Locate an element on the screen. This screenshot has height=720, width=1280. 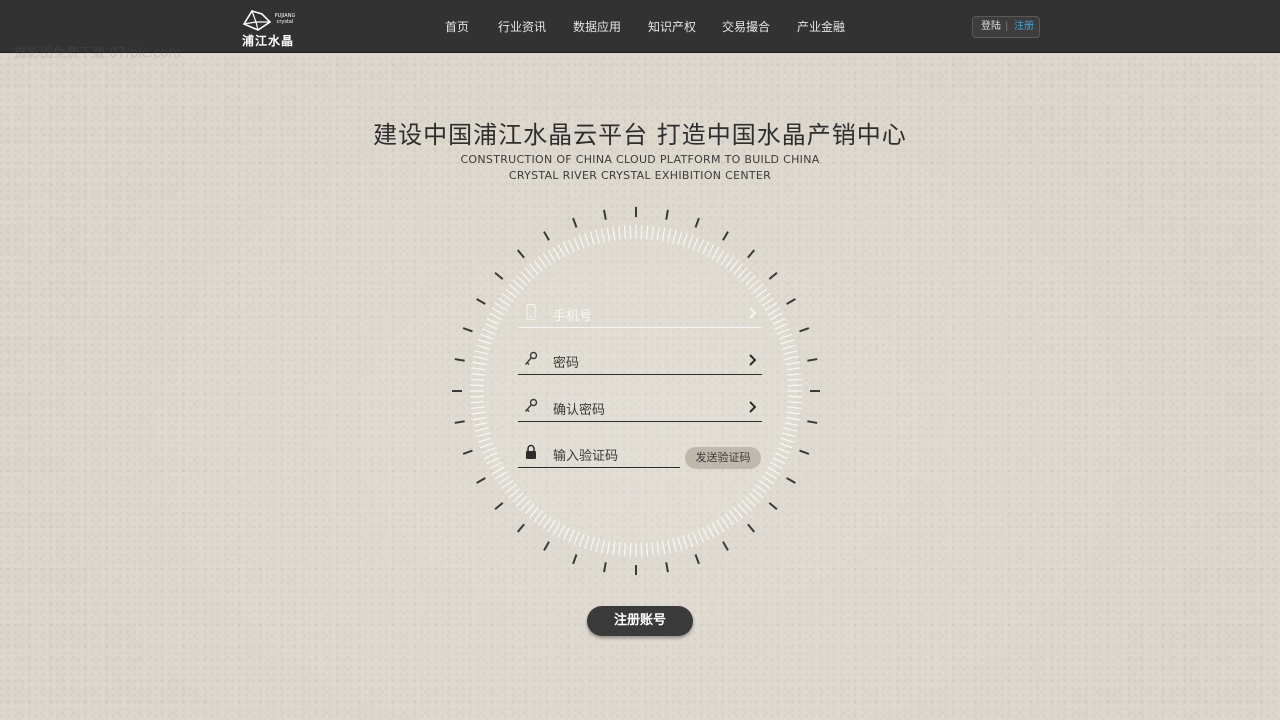
verification-code-placeholder: 输入验证码 is located at coordinates (586, 456).